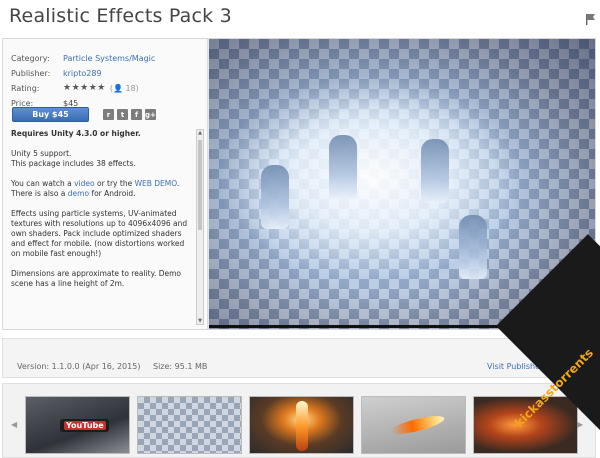 This screenshot has width=600, height=458. I want to click on desc-line: This package includes 38 effects., so click(73, 163).